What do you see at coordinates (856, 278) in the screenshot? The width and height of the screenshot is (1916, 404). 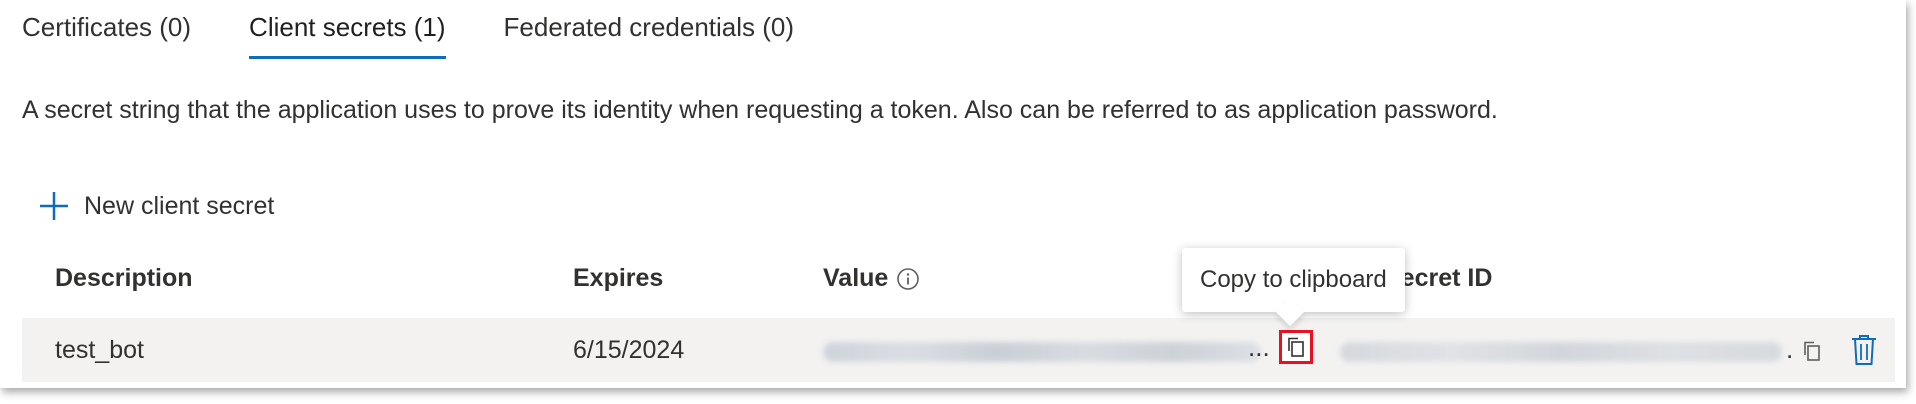 I see `column-header-value-label: Value` at bounding box center [856, 278].